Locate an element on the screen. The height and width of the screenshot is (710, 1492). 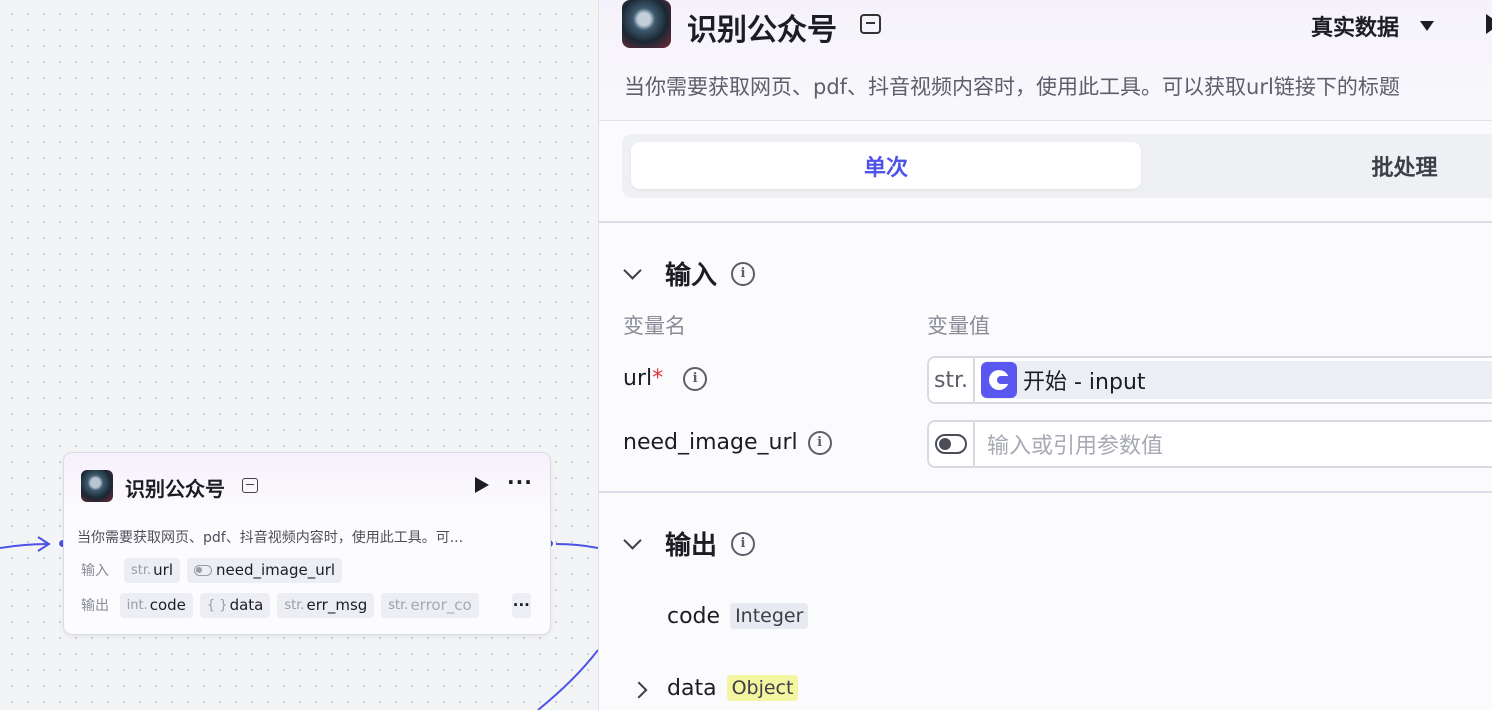
input-section-header: 输入 i is located at coordinates (689, 273).